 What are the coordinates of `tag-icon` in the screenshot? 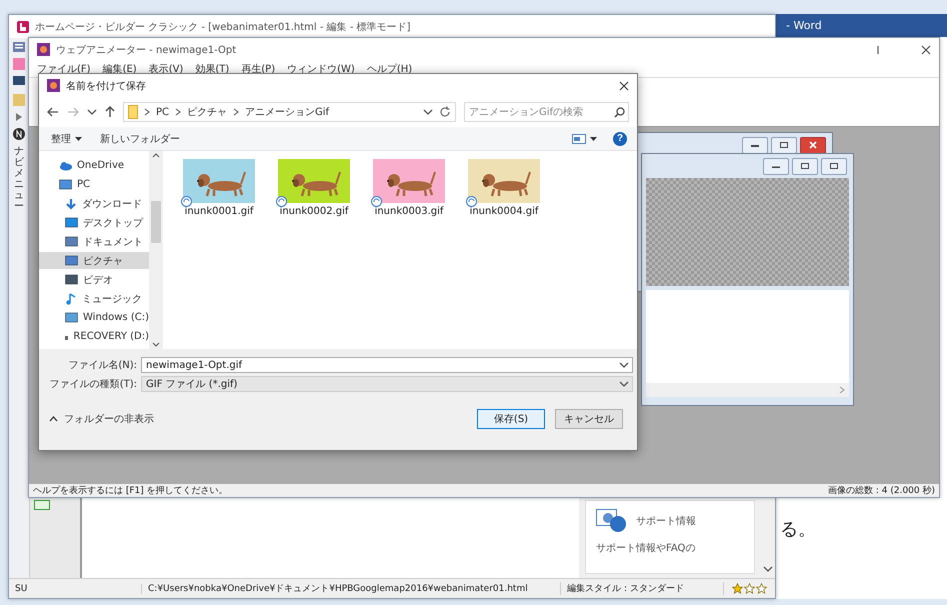 It's located at (42, 505).